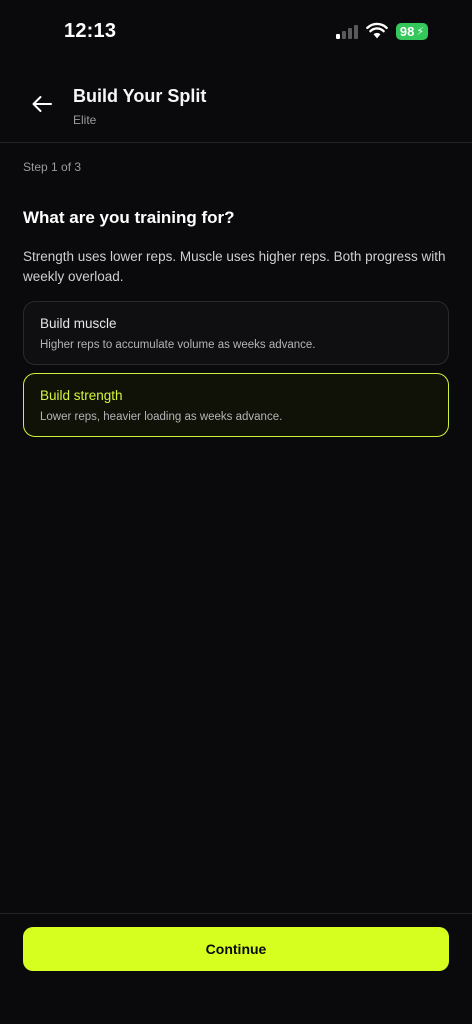 The width and height of the screenshot is (472, 1024). What do you see at coordinates (52, 167) in the screenshot?
I see `step-indicator: Step 1 of 3` at bounding box center [52, 167].